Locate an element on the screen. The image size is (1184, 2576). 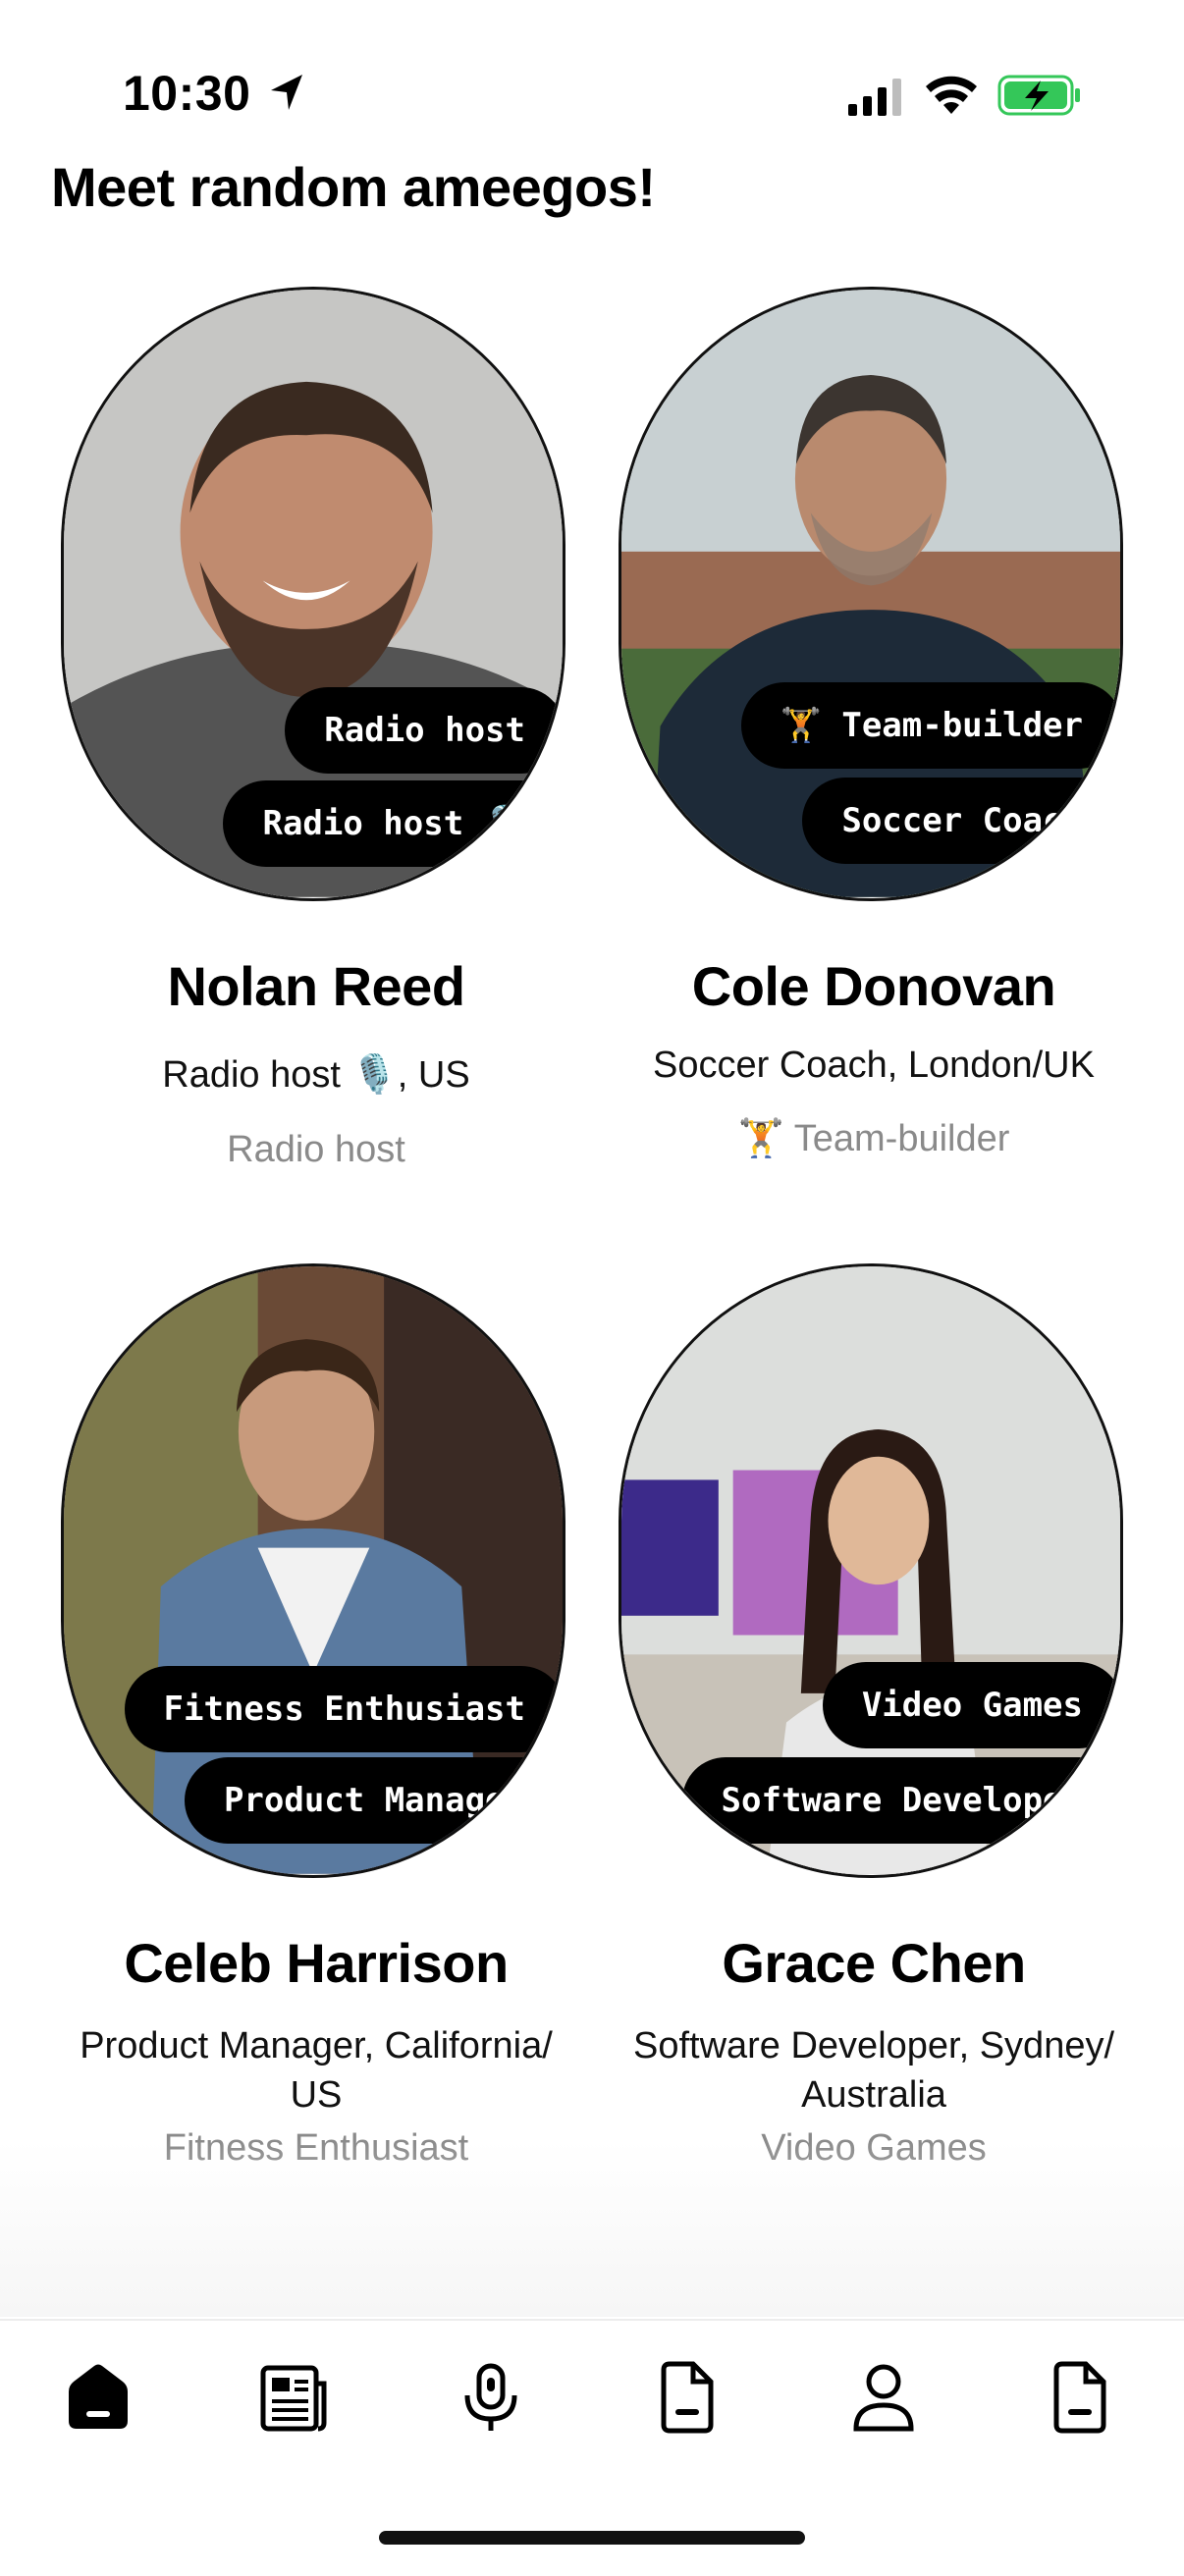
profile-hobby: Radio host is located at coordinates (316, 1149).